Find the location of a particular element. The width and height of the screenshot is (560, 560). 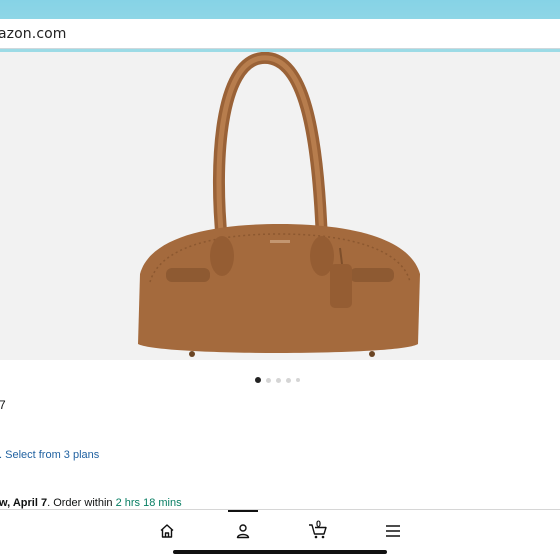

image-carousel-dots is located at coordinates (277, 380).